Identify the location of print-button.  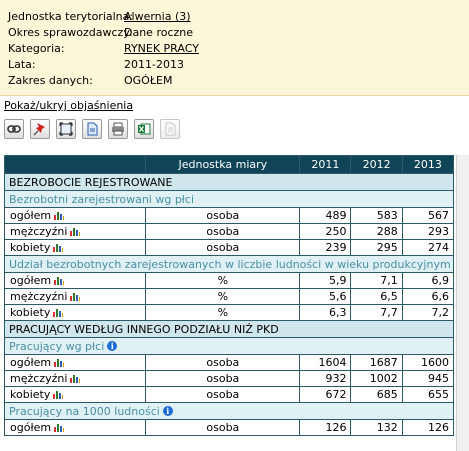
(118, 129).